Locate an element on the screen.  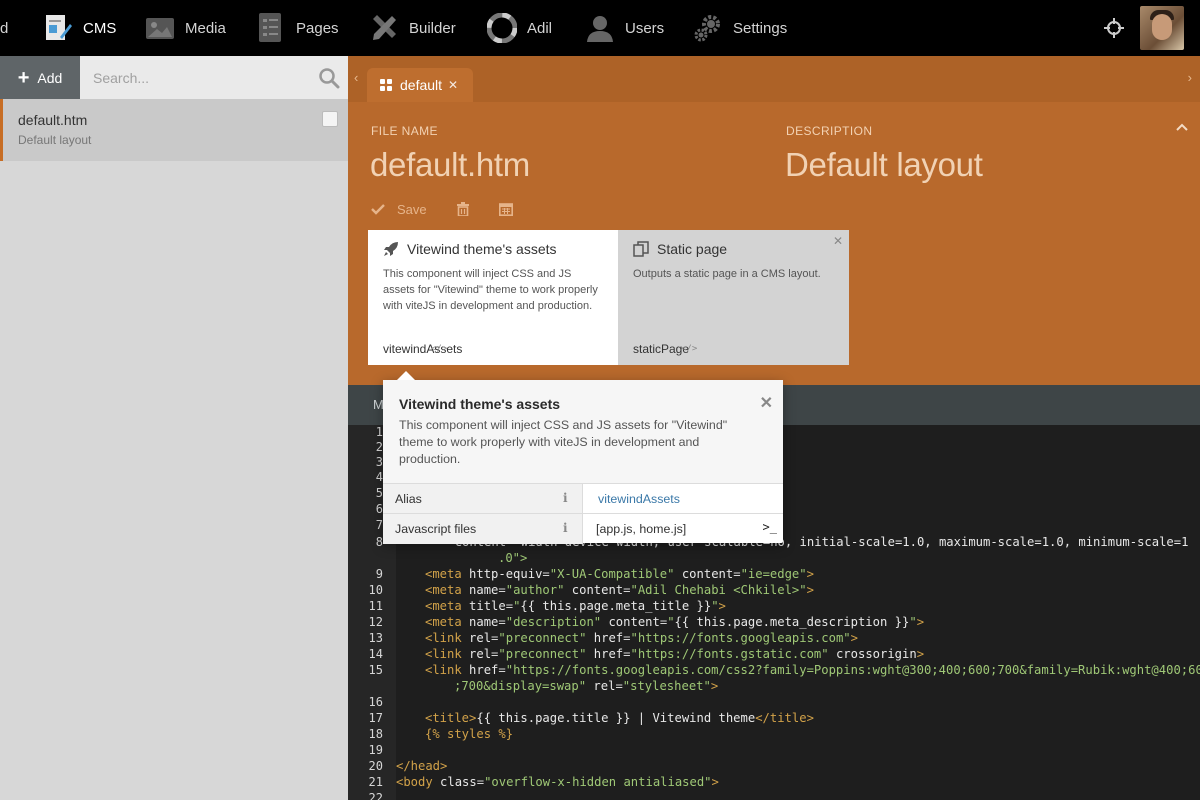
alias-input: vitewindAssets is located at coordinates (683, 499).